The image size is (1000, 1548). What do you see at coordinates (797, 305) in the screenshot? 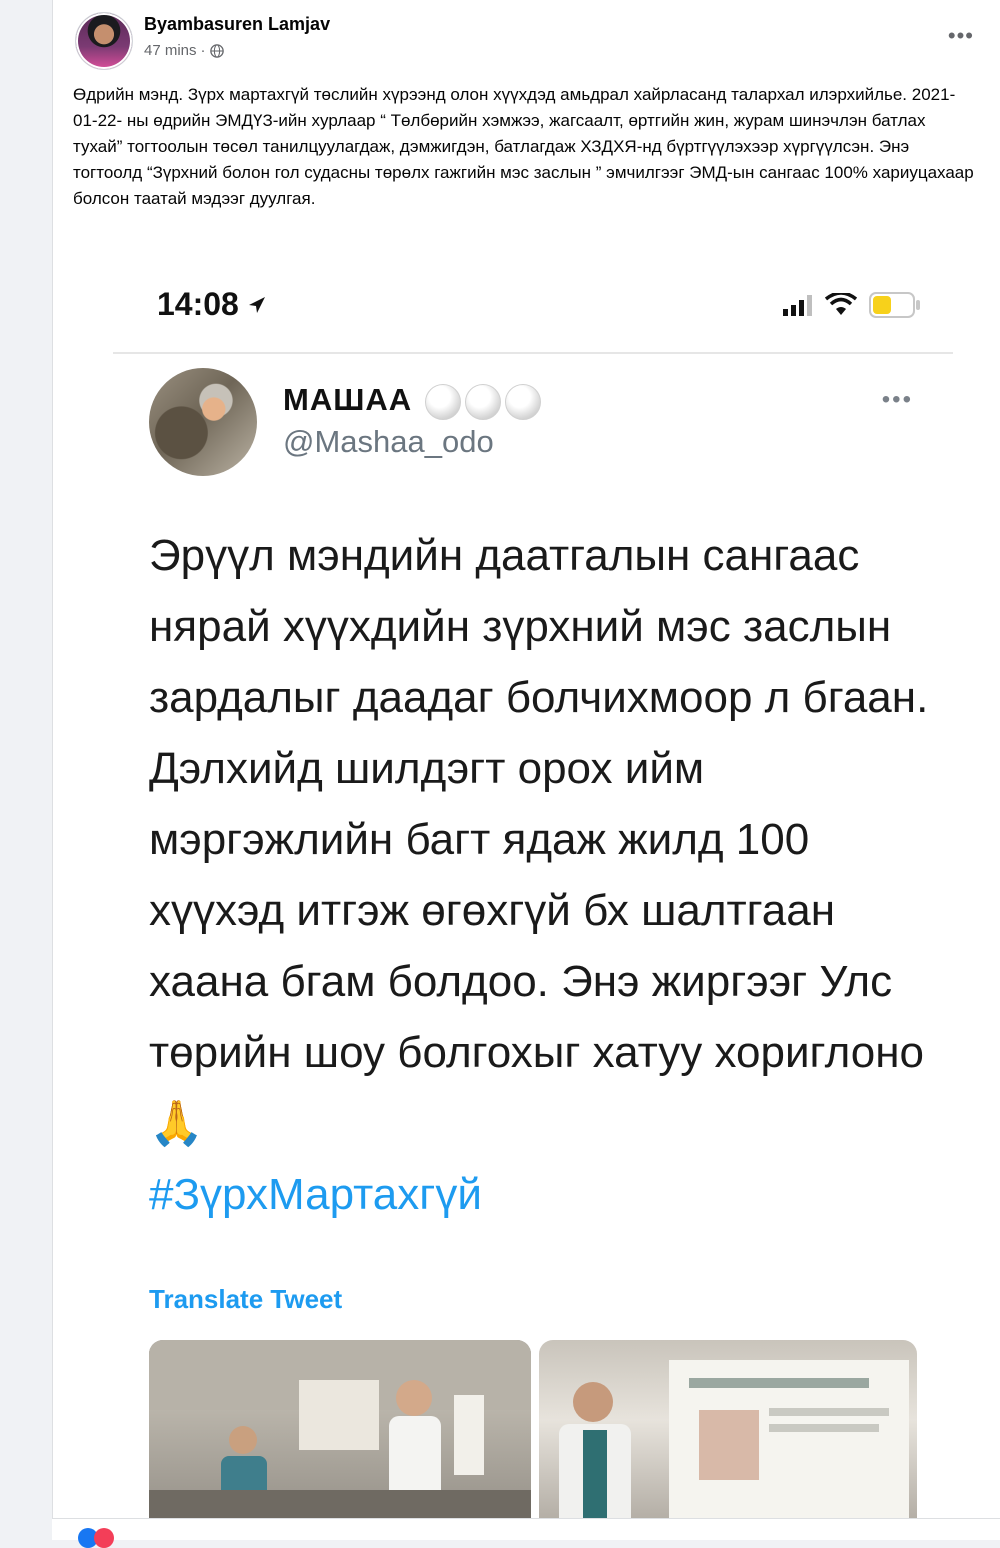
I see `cellular-signal-icon` at bounding box center [797, 305].